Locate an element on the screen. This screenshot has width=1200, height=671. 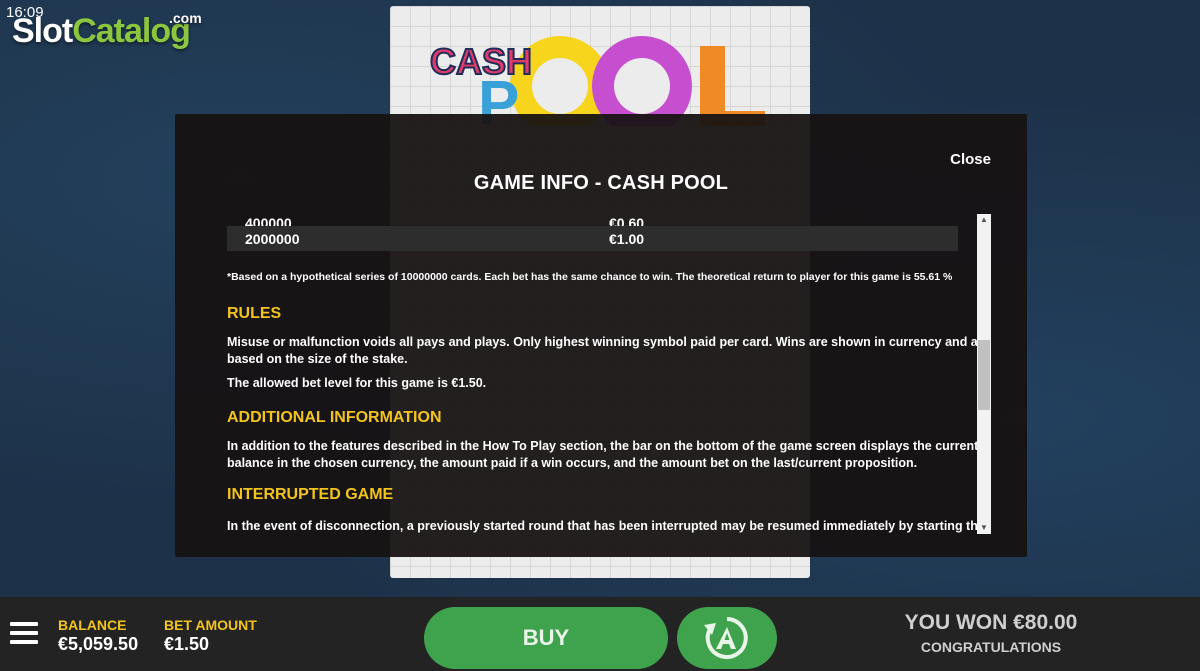
hamburger-menu-icon is located at coordinates (24, 633).